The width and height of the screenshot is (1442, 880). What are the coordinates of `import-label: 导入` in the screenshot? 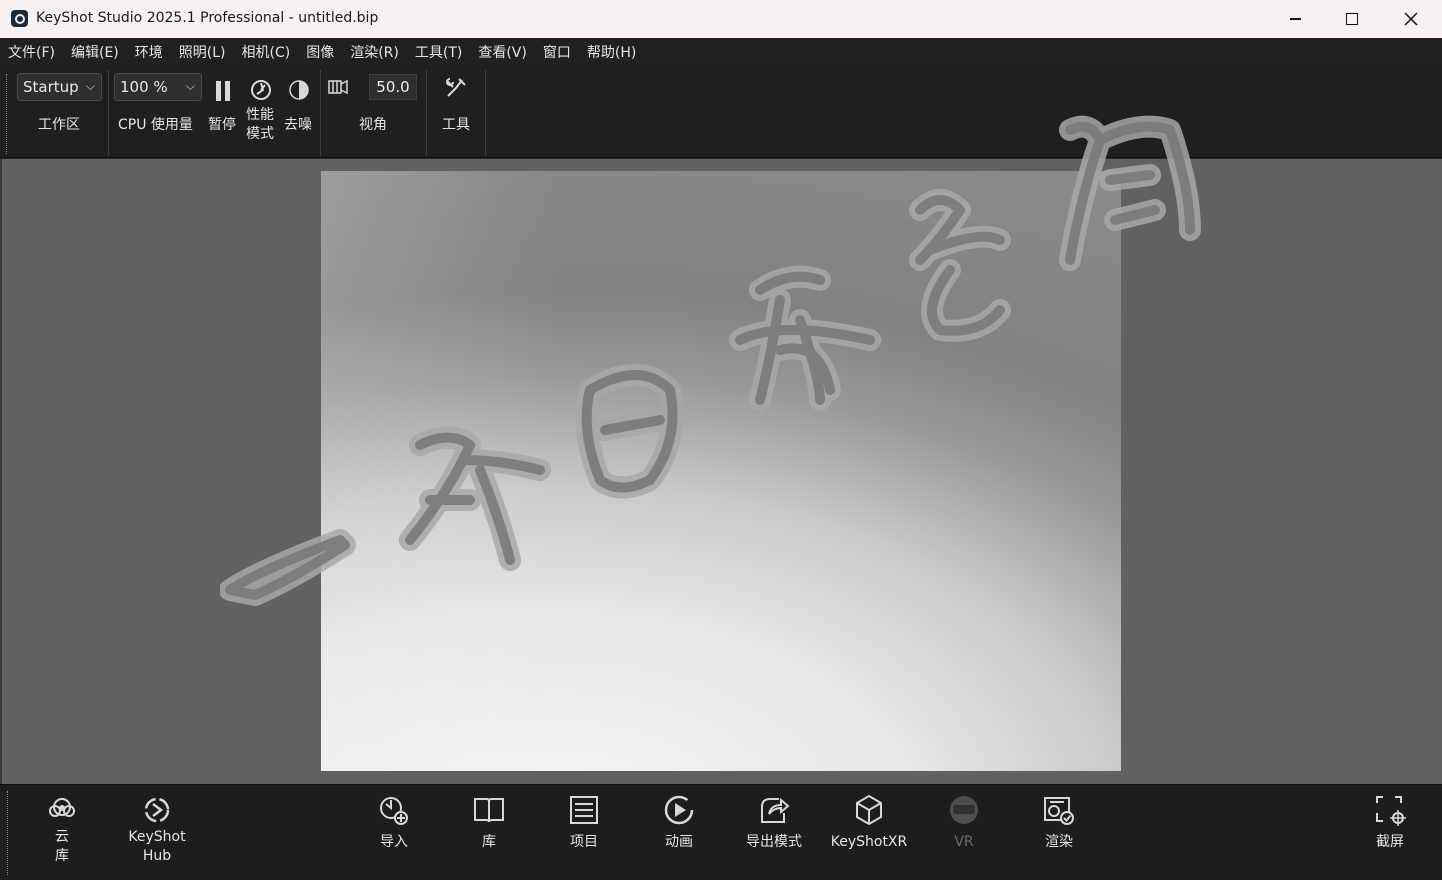 It's located at (394, 842).